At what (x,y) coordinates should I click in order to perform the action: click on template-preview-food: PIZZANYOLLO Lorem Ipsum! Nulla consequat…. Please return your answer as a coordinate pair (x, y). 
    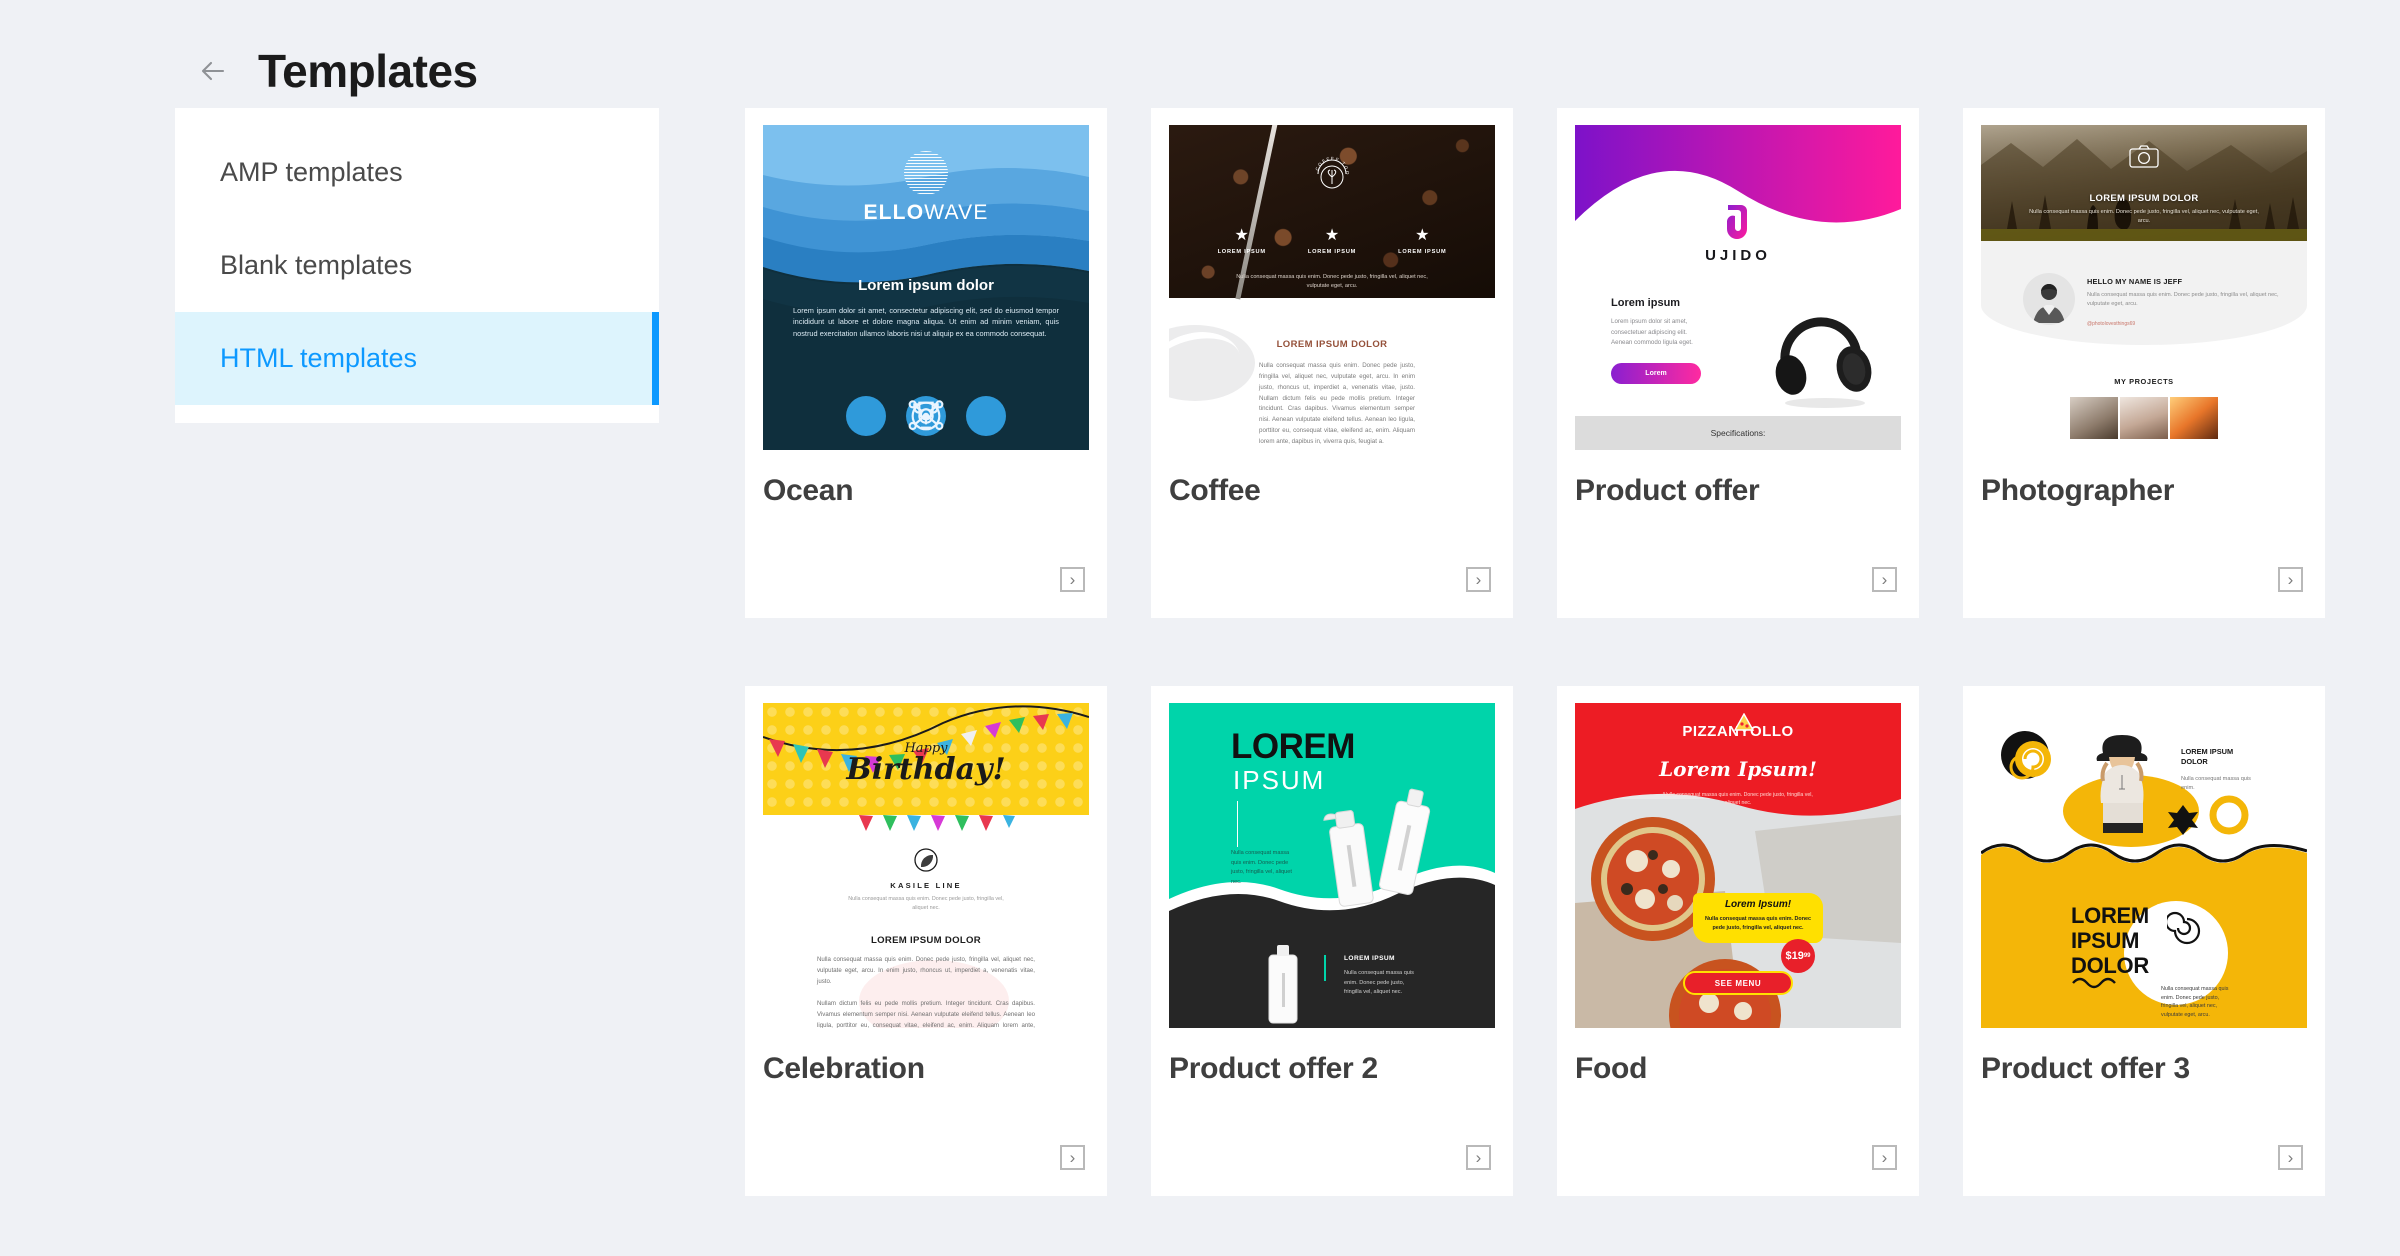
    Looking at the image, I should click on (1738, 865).